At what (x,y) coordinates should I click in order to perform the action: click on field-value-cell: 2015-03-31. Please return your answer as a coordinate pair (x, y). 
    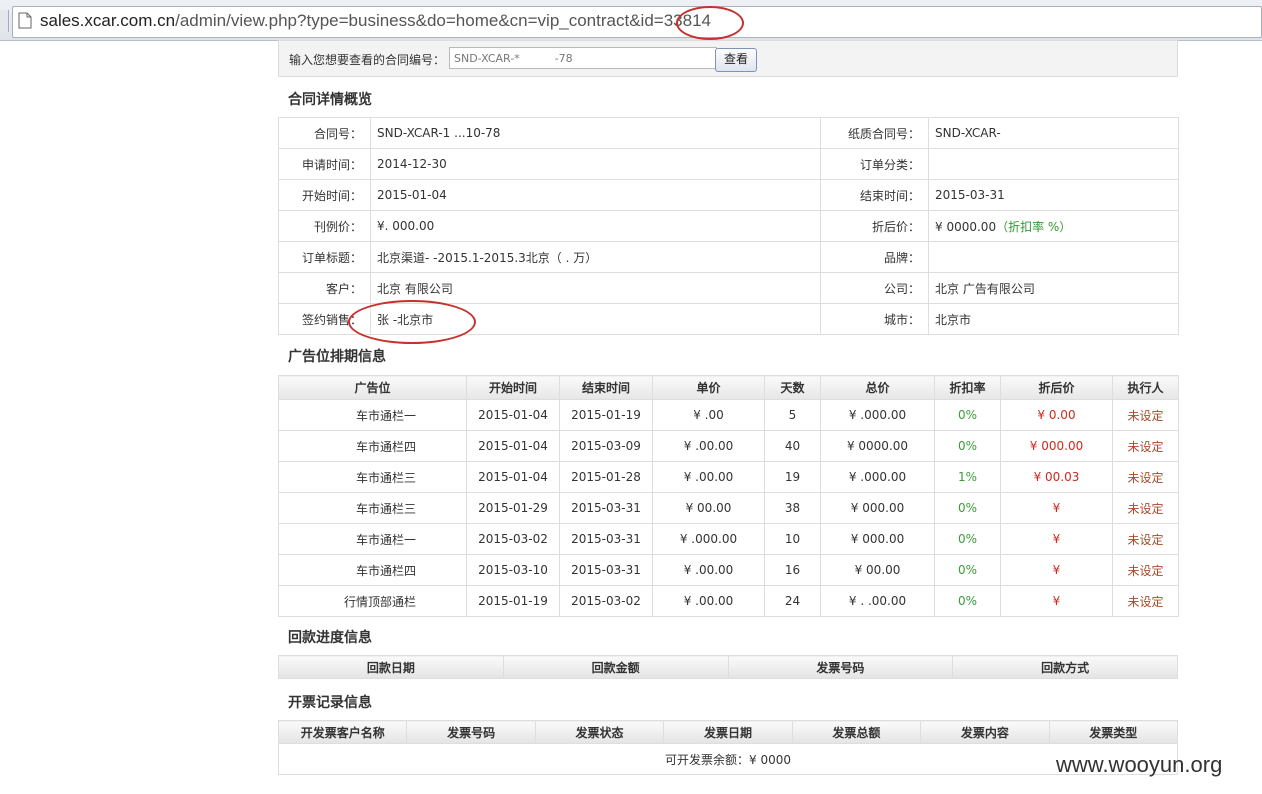
    Looking at the image, I should click on (1053, 195).